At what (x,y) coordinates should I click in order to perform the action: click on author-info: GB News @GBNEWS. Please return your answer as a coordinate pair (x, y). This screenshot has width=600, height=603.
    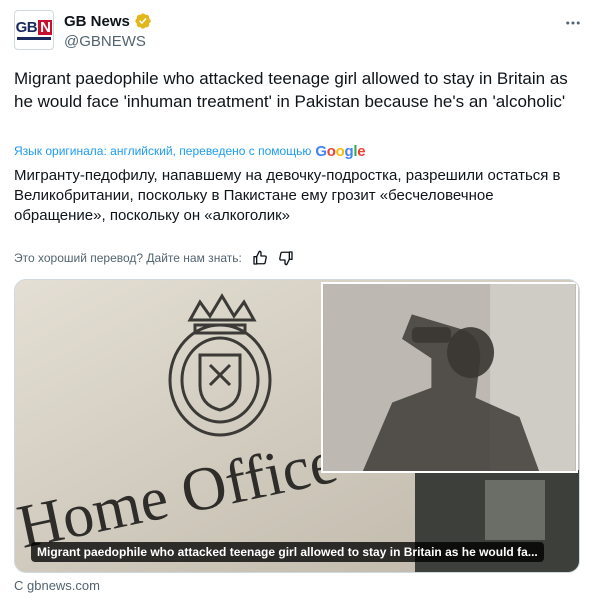
    Looking at the image, I should click on (108, 31).